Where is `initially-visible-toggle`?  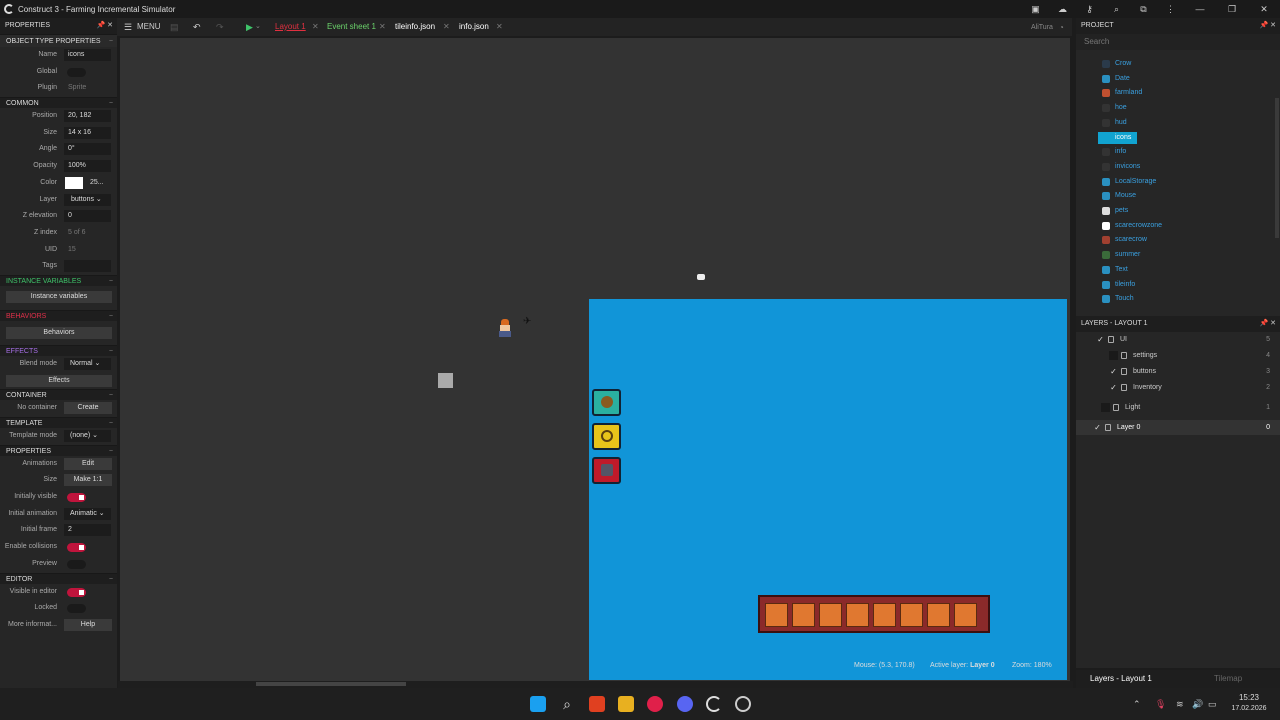
initially-visible-toggle is located at coordinates (76, 498).